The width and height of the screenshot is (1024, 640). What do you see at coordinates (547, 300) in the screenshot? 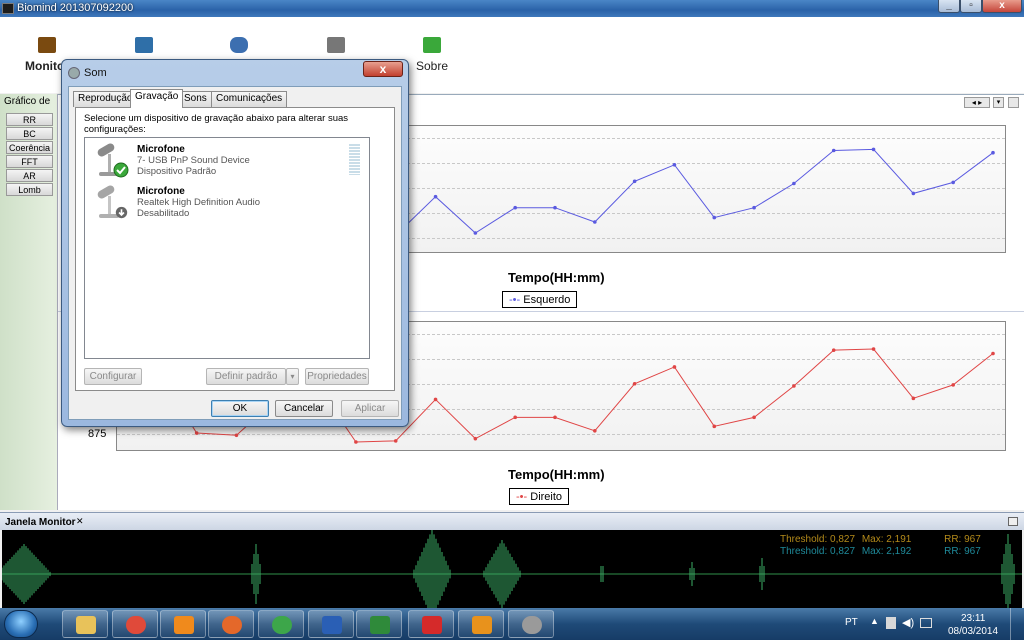
I see `legend-label-esquerdo: Esquerdo` at bounding box center [547, 300].